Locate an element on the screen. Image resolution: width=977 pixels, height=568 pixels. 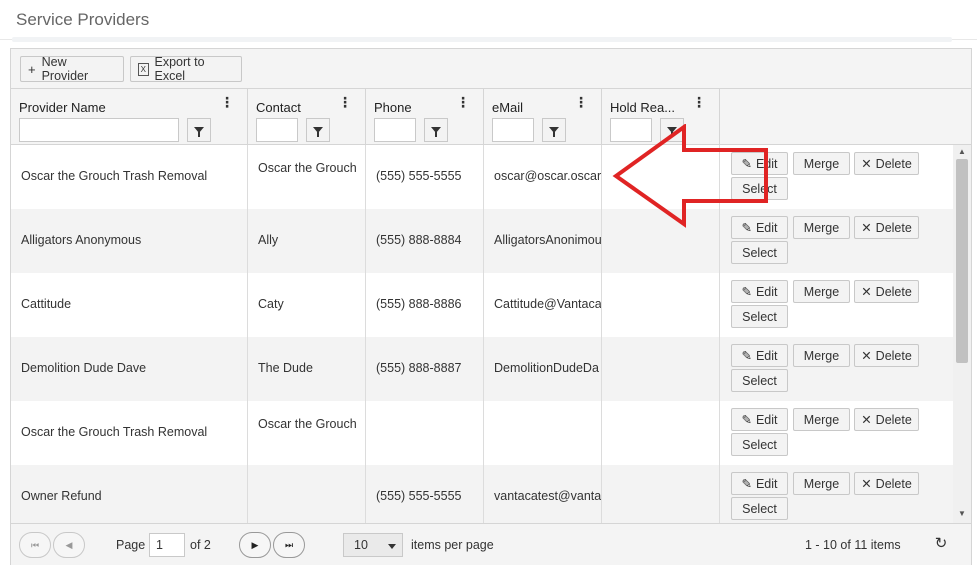
page-title: Service Providers is located at coordinates (83, 19).